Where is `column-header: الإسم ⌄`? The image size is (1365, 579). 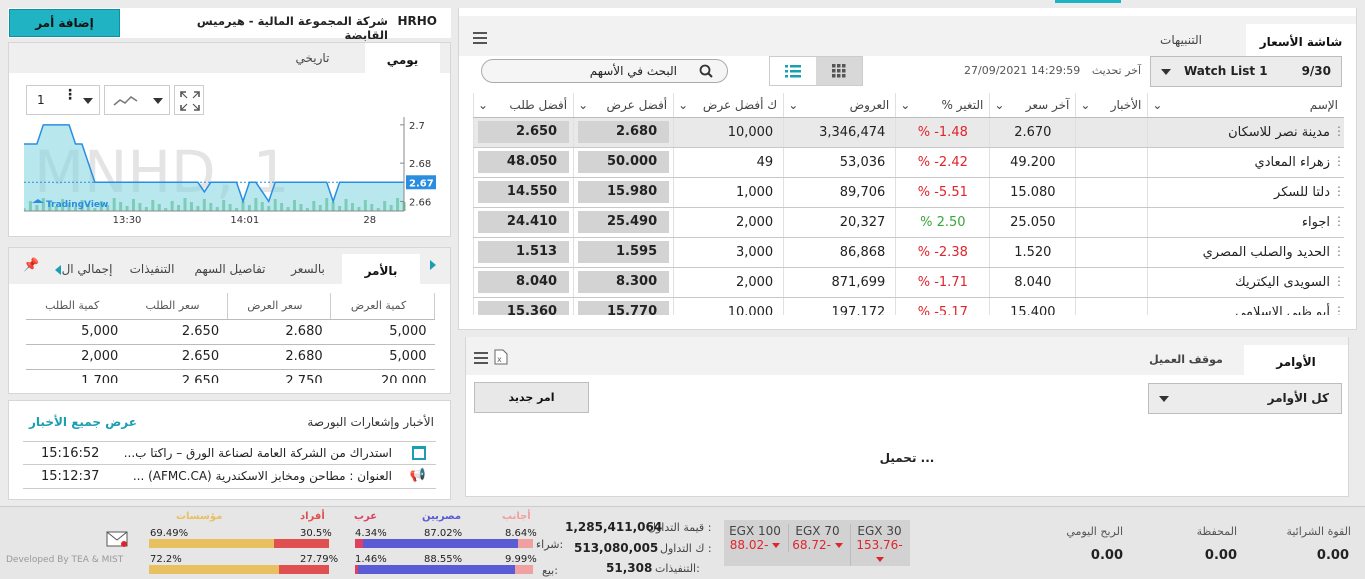
column-header: الإسم ⌄ is located at coordinates (1245, 105).